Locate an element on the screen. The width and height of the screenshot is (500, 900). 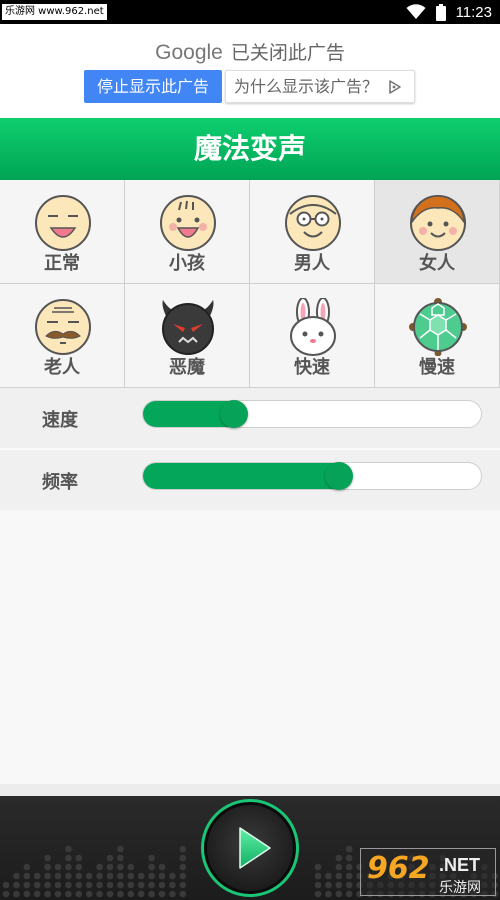
voice-option-old-man: 老人 is located at coordinates (62, 336).